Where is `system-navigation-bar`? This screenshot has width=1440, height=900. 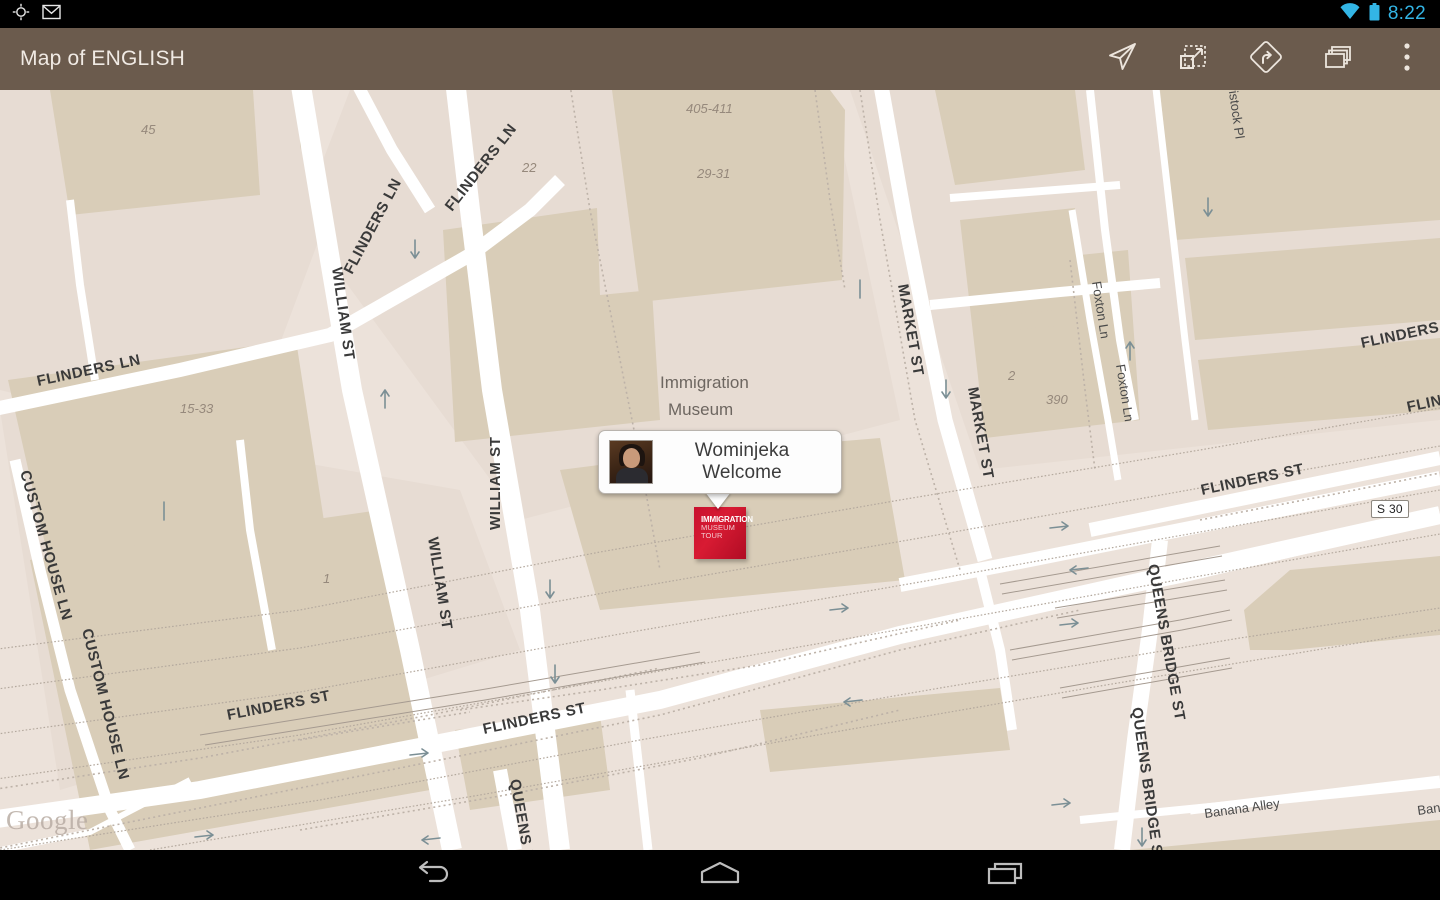 system-navigation-bar is located at coordinates (720, 875).